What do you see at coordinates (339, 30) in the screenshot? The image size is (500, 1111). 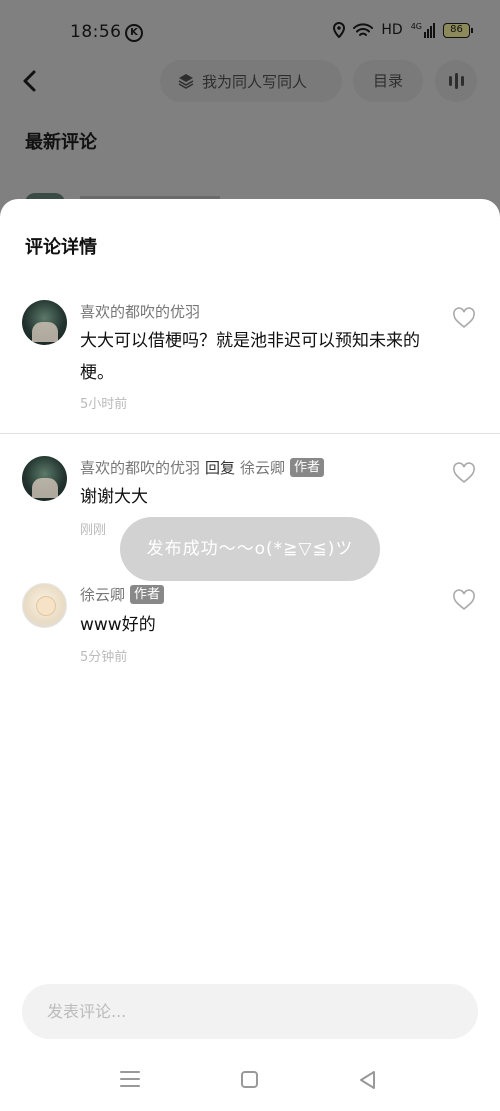 I see `location-icon` at bounding box center [339, 30].